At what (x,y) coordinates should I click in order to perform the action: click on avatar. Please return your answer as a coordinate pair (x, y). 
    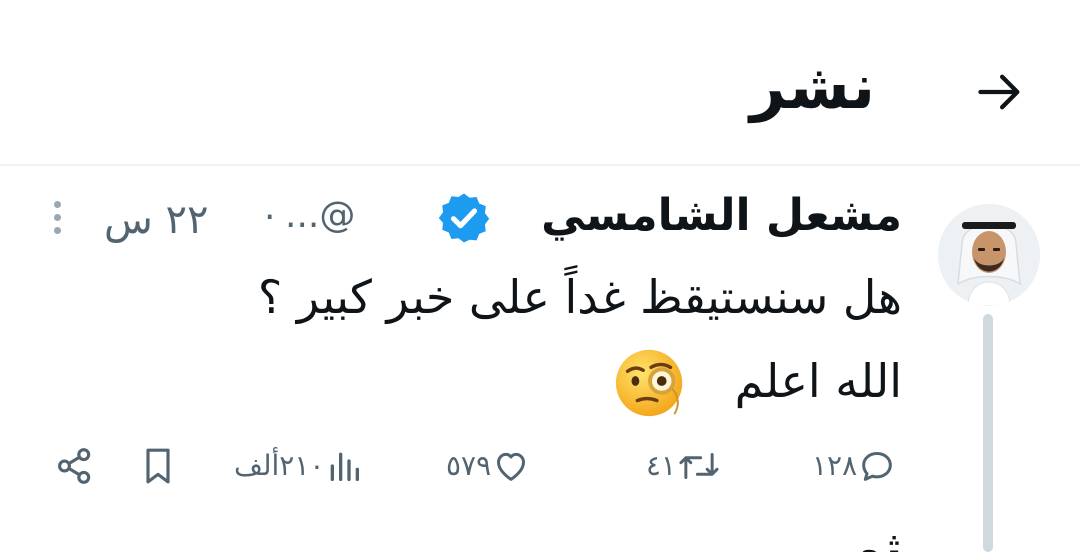
    Looking at the image, I should click on (989, 255).